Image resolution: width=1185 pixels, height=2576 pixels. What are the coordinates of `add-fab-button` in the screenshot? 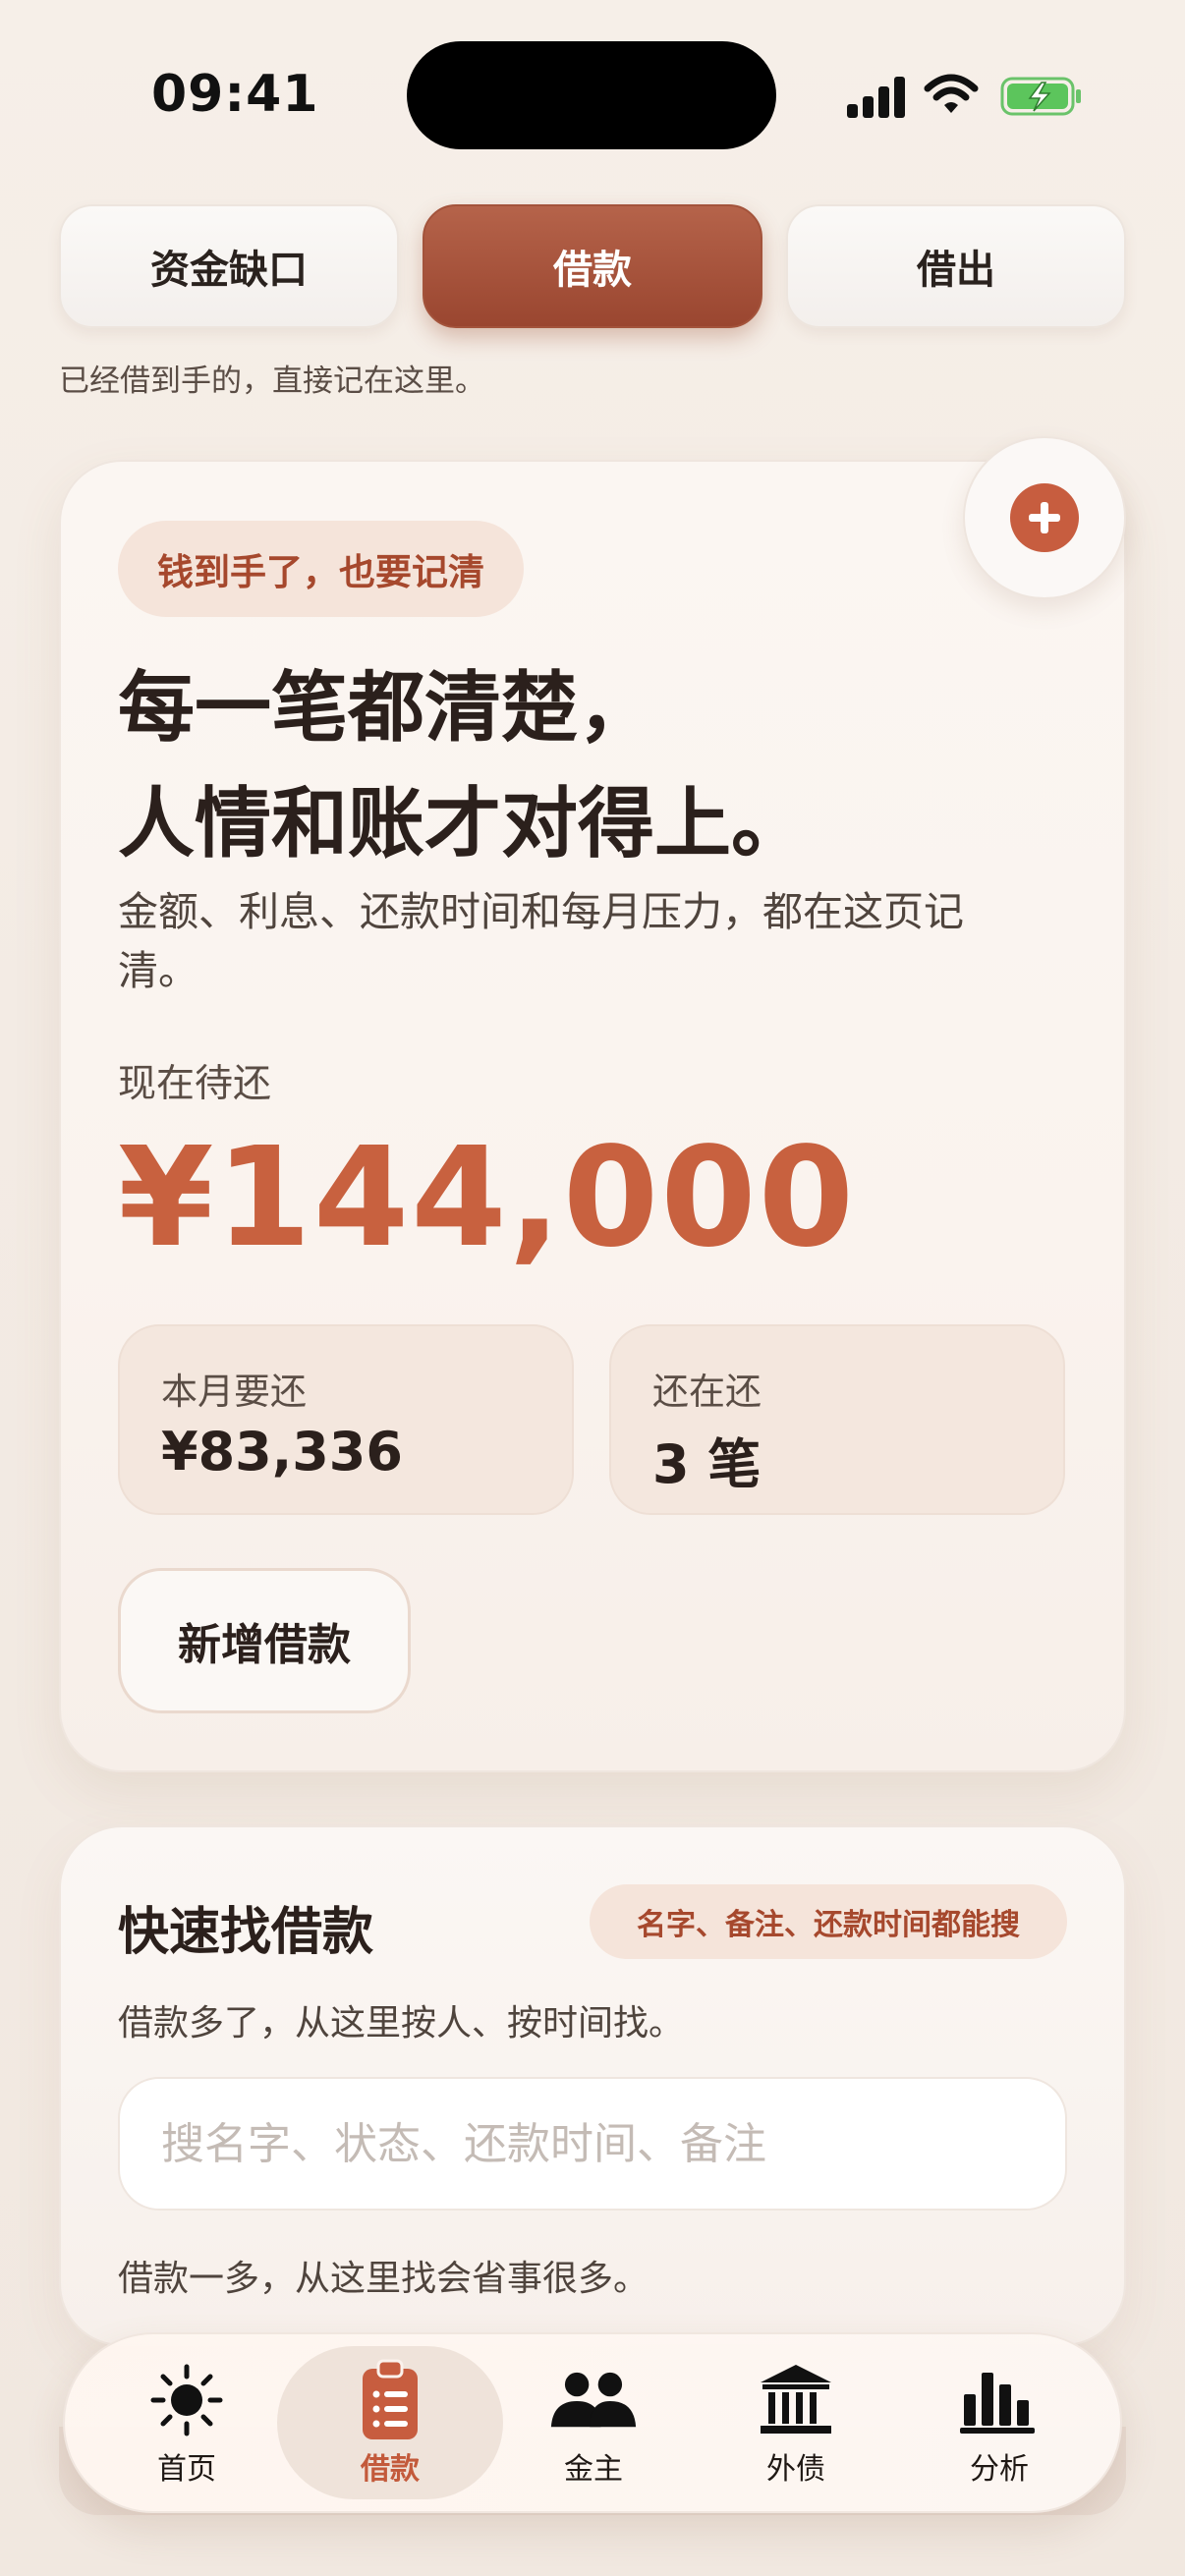 It's located at (1045, 517).